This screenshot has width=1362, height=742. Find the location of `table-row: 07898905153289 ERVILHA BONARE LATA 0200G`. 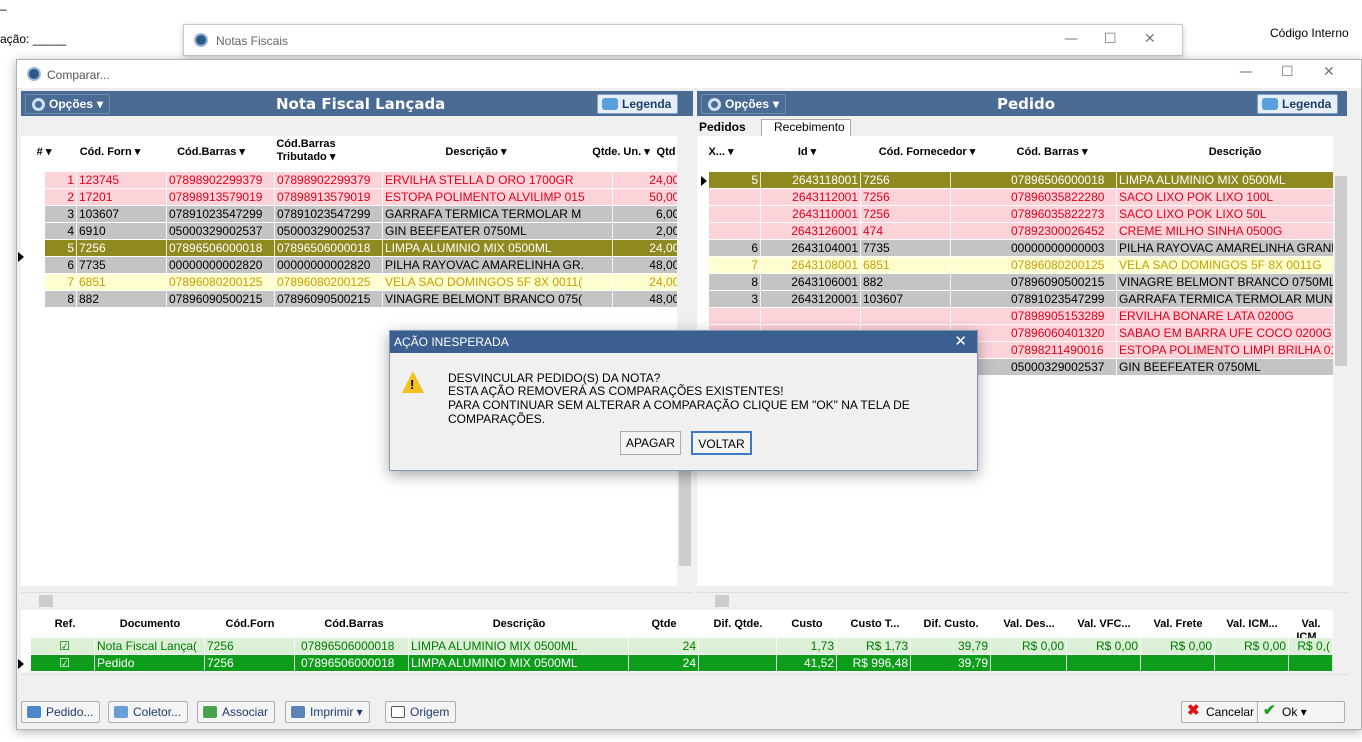

table-row: 07898905153289 ERVILHA BONARE LATA 0200G is located at coordinates (1021, 316).